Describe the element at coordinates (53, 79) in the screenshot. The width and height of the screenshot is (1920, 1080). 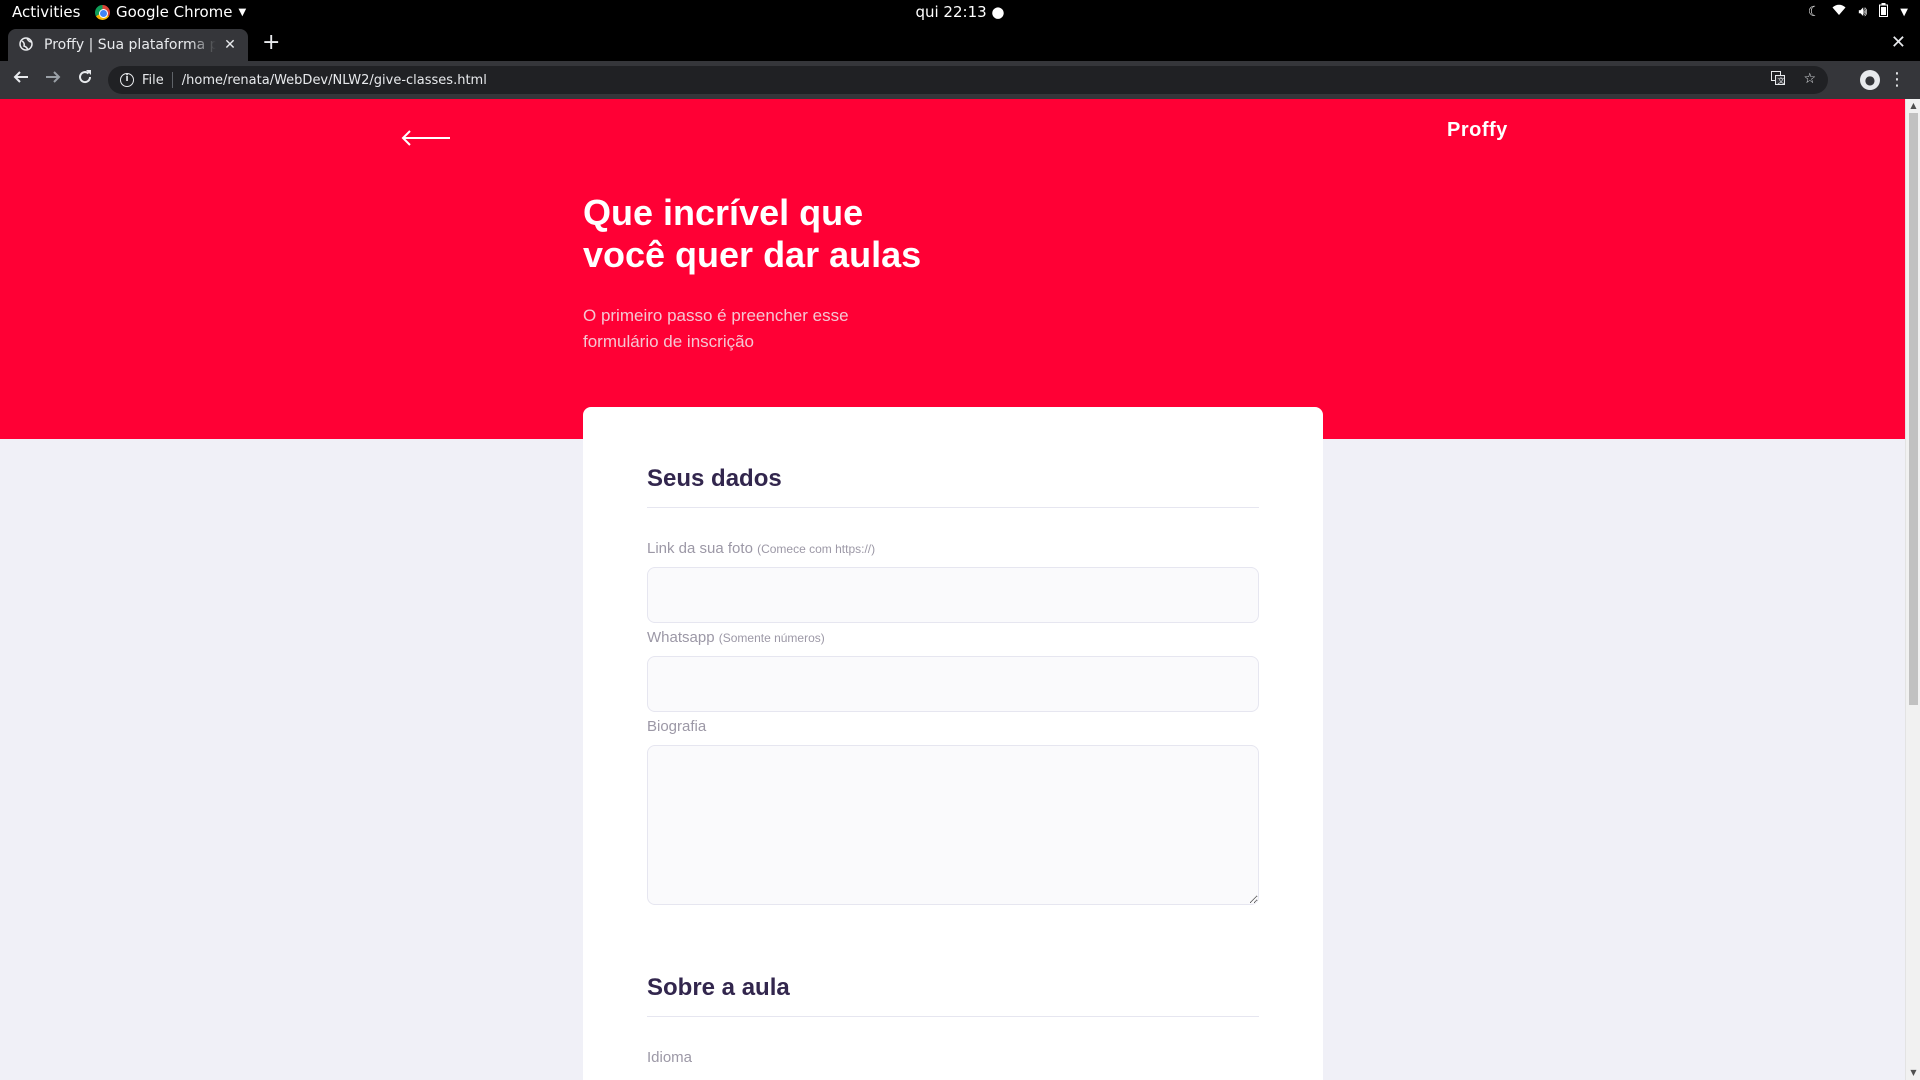
I see `forward-arrow-icon` at that location.